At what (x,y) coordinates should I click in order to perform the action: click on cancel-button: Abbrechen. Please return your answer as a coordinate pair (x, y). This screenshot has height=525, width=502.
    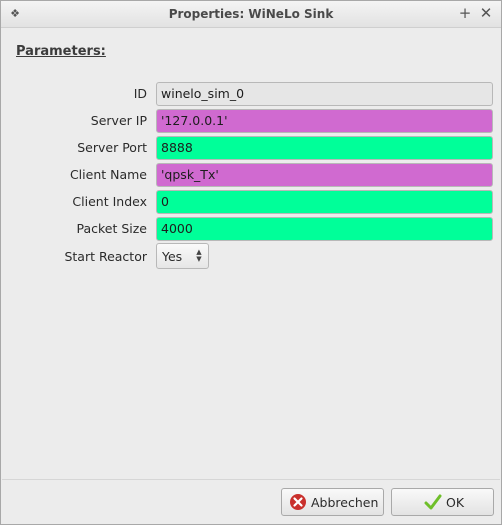
    Looking at the image, I should click on (332, 502).